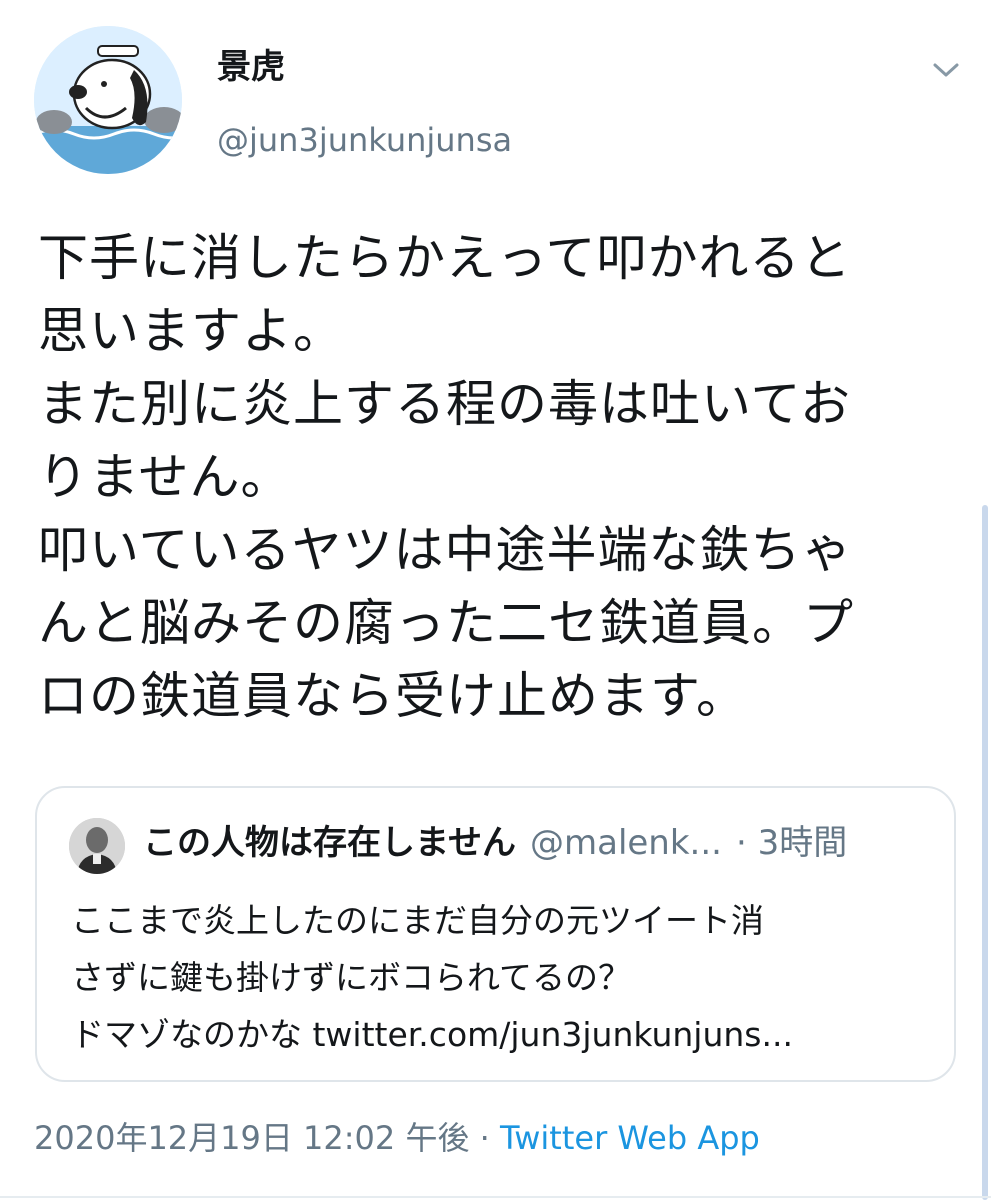 The height and width of the screenshot is (1200, 991). What do you see at coordinates (495, 1197) in the screenshot?
I see `divider` at bounding box center [495, 1197].